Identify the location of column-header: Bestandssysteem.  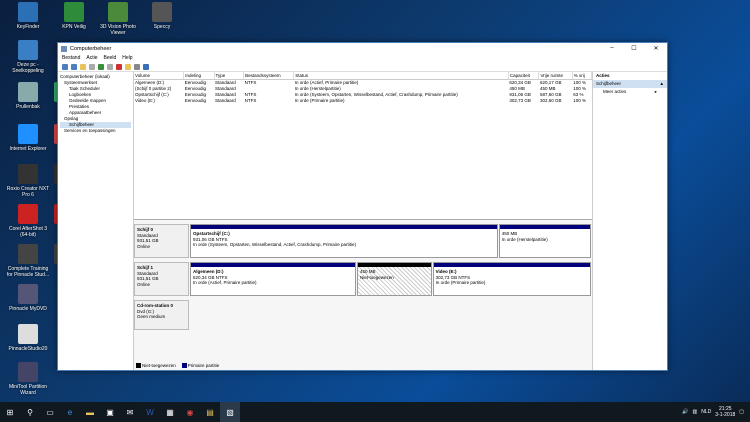
(269, 76).